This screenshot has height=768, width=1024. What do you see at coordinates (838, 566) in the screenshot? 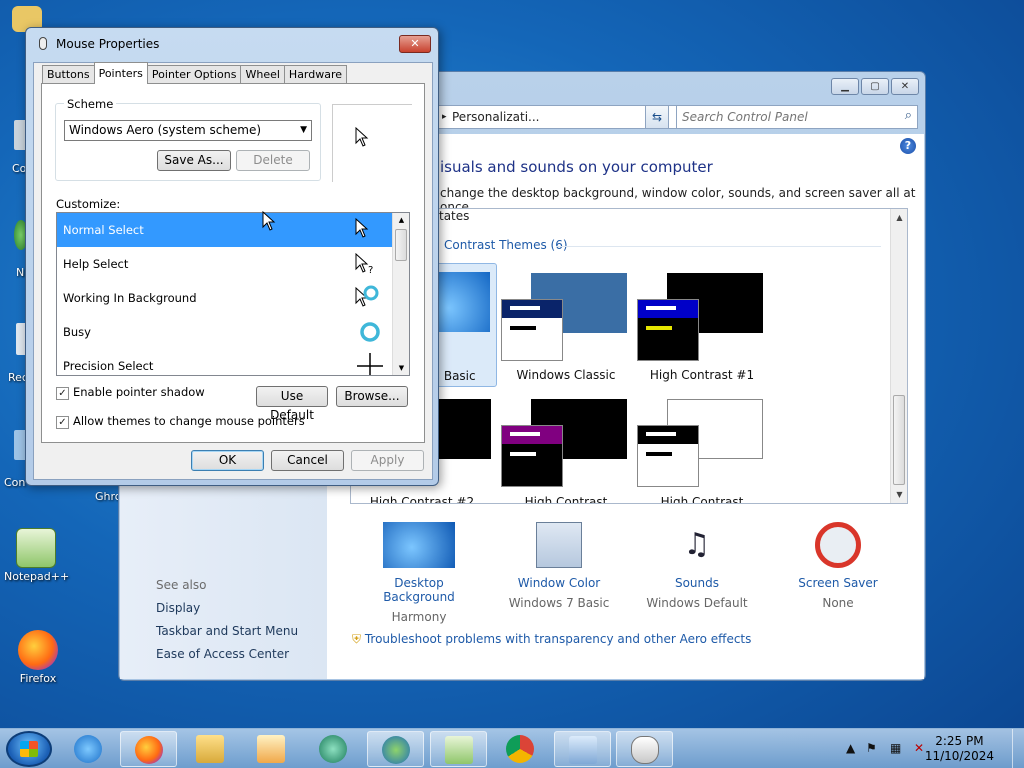
I see `screen-saver-item: Screen Saver None` at bounding box center [838, 566].